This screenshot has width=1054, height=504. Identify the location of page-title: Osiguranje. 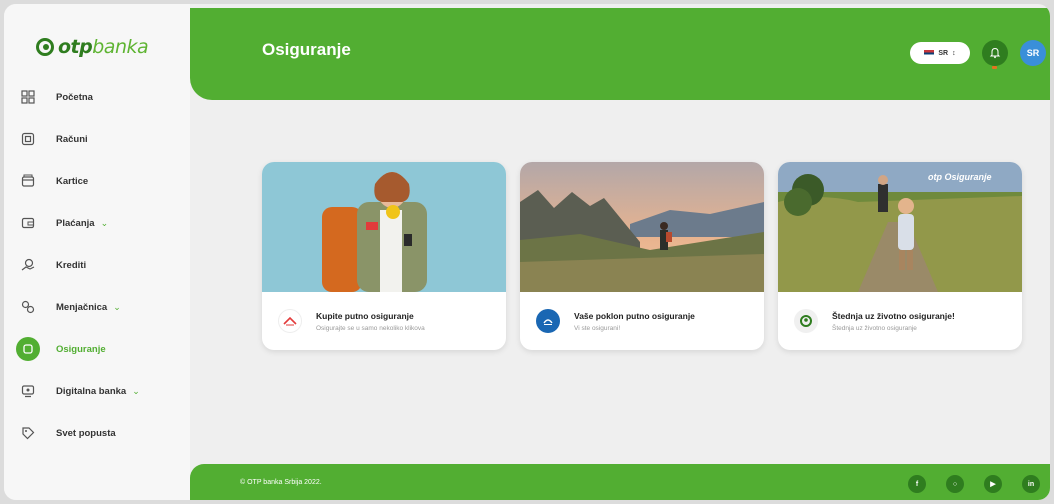
(306, 49).